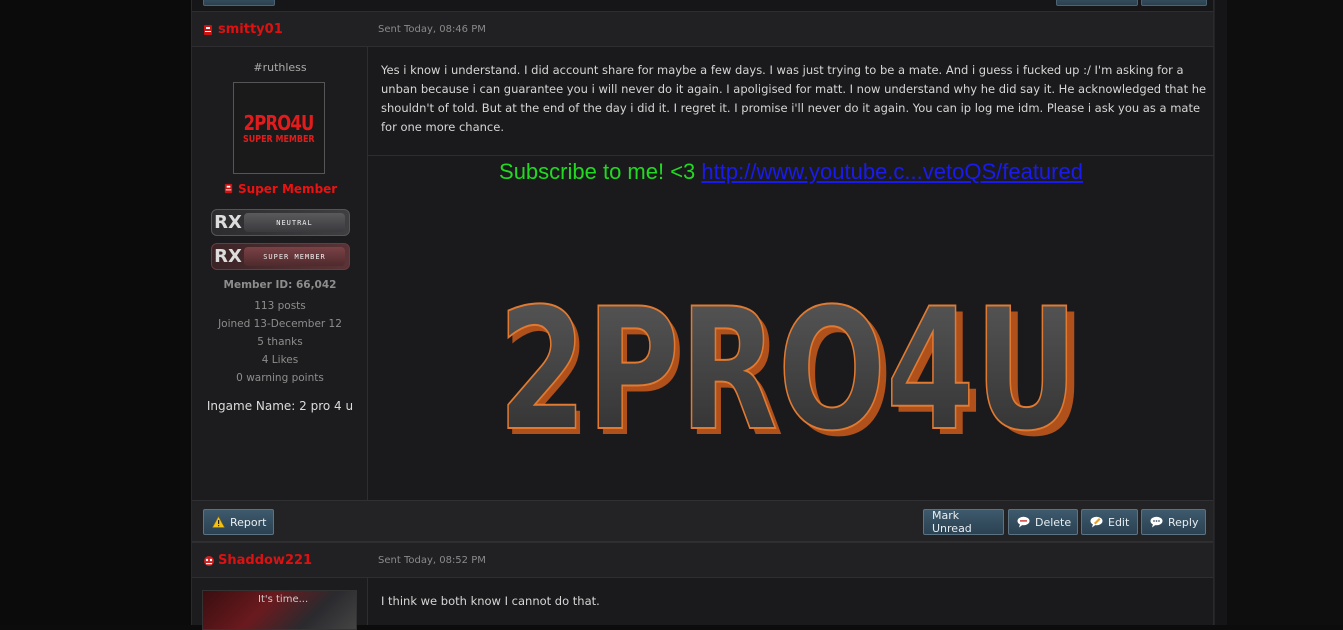 The image size is (1343, 630). What do you see at coordinates (280, 285) in the screenshot?
I see `member-id: Member ID: 66,042` at bounding box center [280, 285].